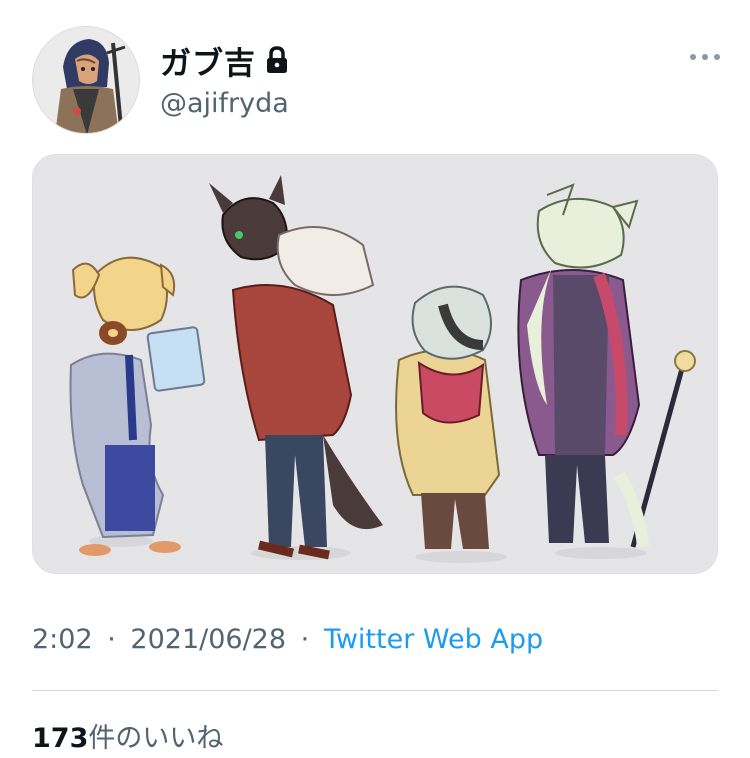  I want to click on tweet-time: 2:02, so click(62, 639).